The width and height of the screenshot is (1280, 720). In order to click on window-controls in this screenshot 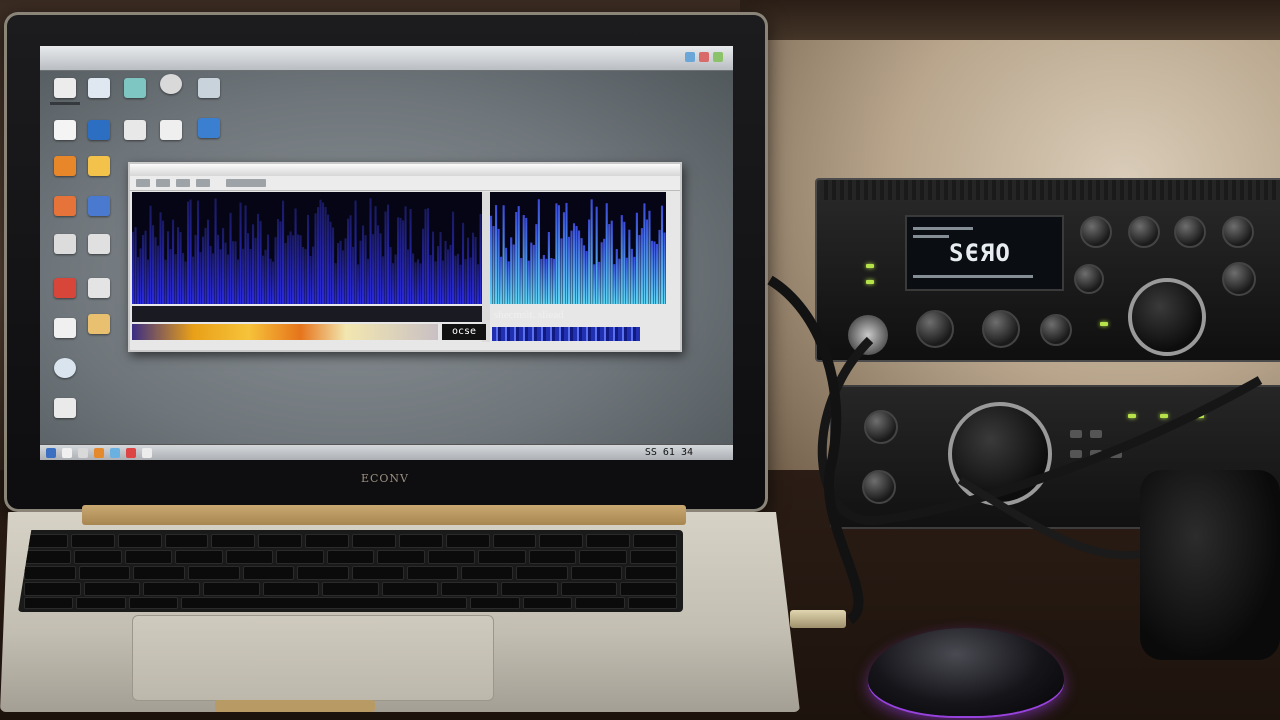, I will do `click(704, 57)`.